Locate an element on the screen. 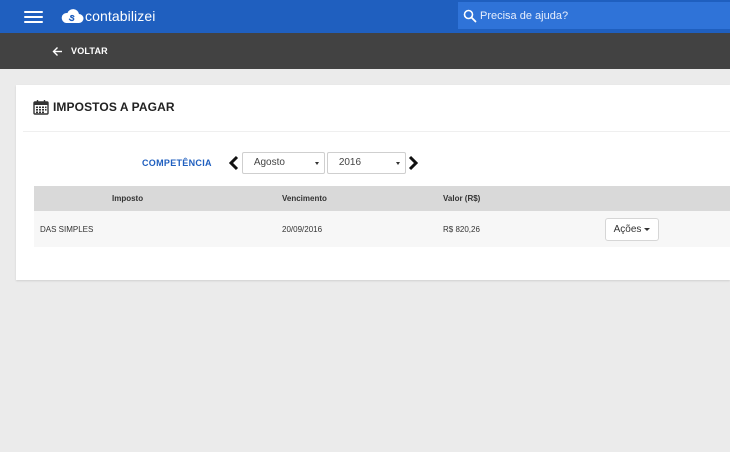 The width and height of the screenshot is (730, 452). chevron-right-icon is located at coordinates (413, 163).